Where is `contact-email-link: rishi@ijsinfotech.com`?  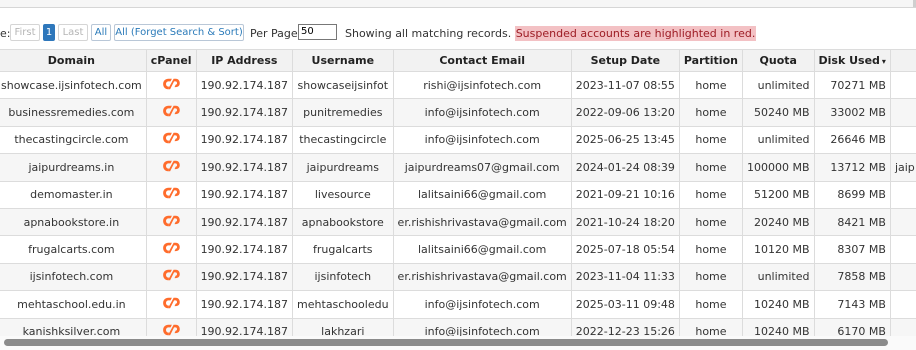
contact-email-link: rishi@ijsinfotech.com is located at coordinates (482, 85).